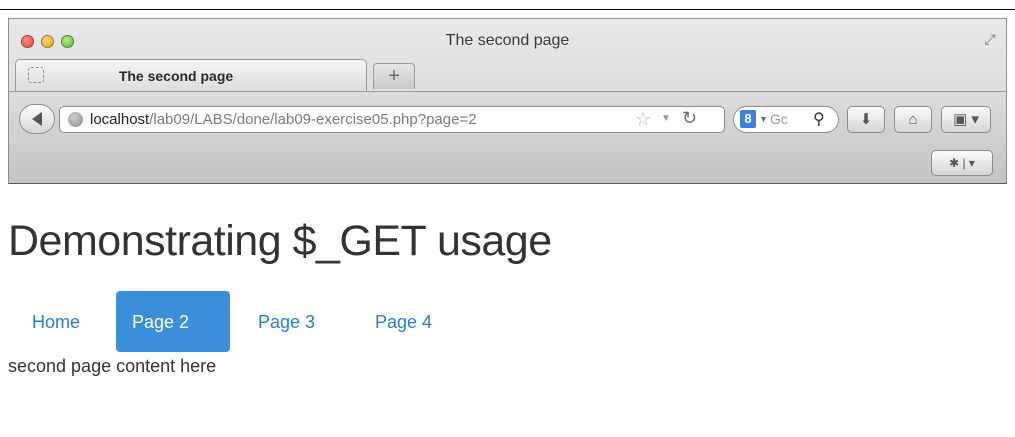 Image resolution: width=1015 pixels, height=437 pixels. Describe the element at coordinates (61, 321) in the screenshot. I see `nav-item-home: Home` at that location.